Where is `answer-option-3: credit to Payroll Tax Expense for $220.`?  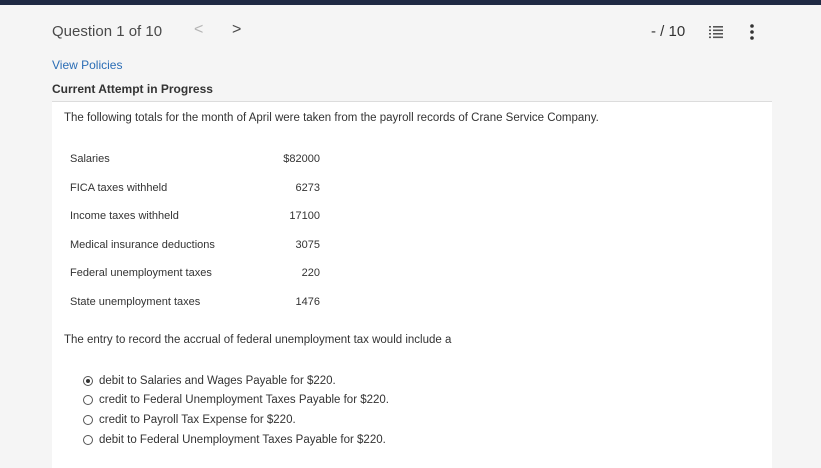
answer-option-3: credit to Payroll Tax Expense for $220. is located at coordinates (189, 420).